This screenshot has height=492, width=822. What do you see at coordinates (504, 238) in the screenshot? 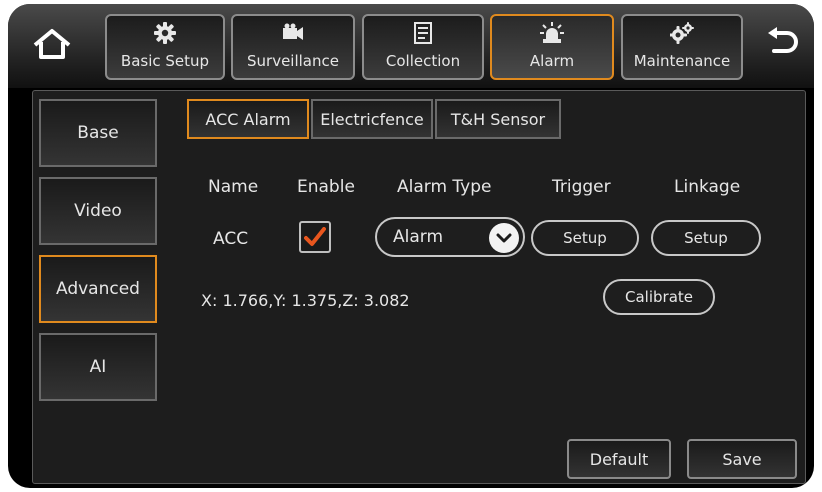
I see `chevron-down-icon` at bounding box center [504, 238].